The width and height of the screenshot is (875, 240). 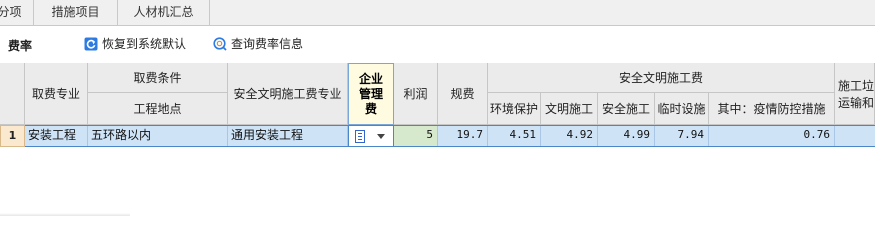 I want to click on tab-subitem: 分项, so click(x=17, y=13).